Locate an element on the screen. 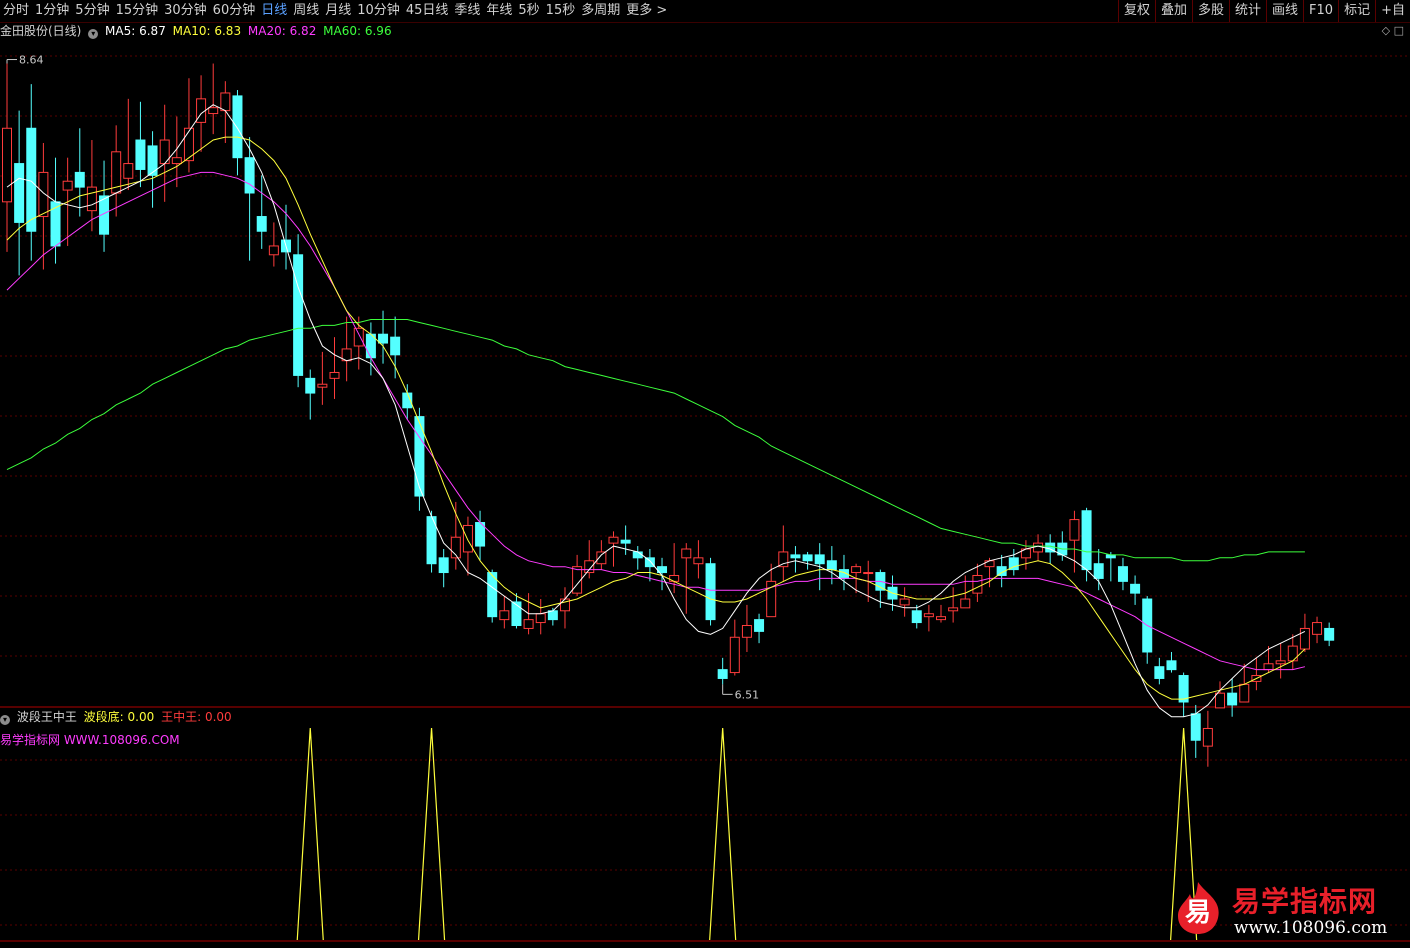 Image resolution: width=1410 pixels, height=948 pixels. wzw-value: 0.00 is located at coordinates (218, 717).